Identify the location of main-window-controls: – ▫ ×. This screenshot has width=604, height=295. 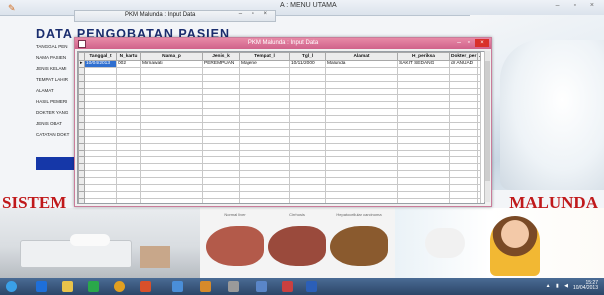
(578, 5).